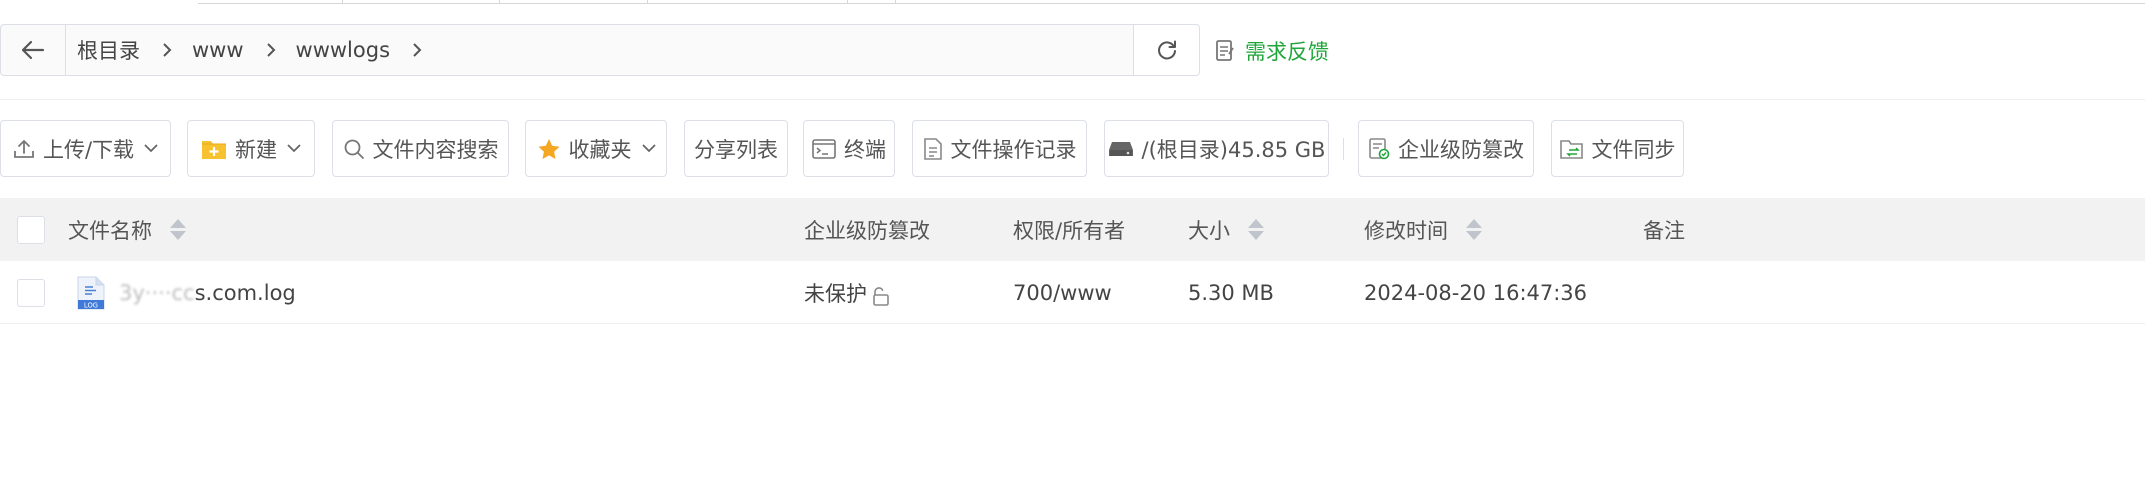  What do you see at coordinates (1013, 149) in the screenshot?
I see `operation-log-label: 文件操作记录` at bounding box center [1013, 149].